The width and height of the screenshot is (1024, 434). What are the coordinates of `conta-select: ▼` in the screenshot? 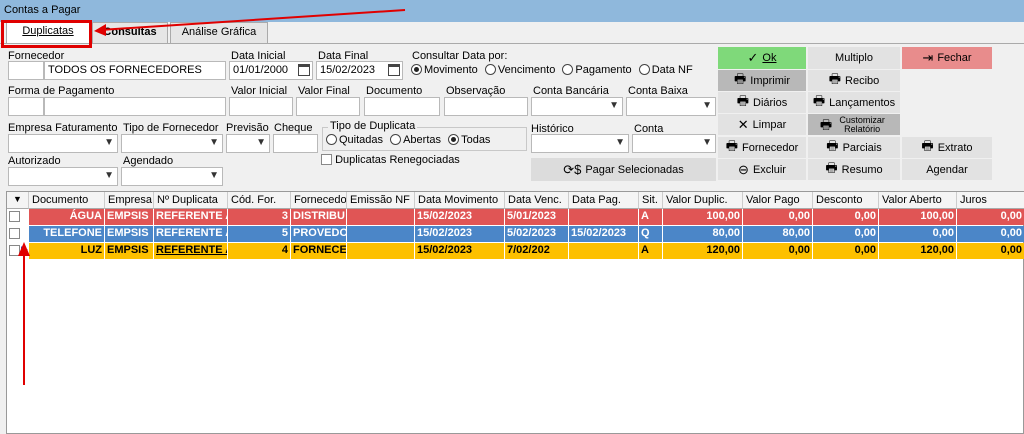 It's located at (674, 143).